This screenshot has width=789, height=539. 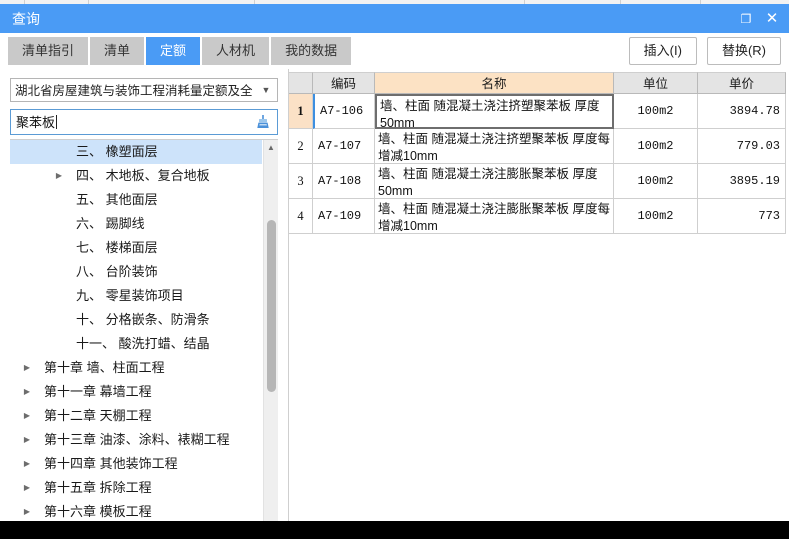 What do you see at coordinates (746, 19) in the screenshot?
I see `maximize-icon: ❐` at bounding box center [746, 19].